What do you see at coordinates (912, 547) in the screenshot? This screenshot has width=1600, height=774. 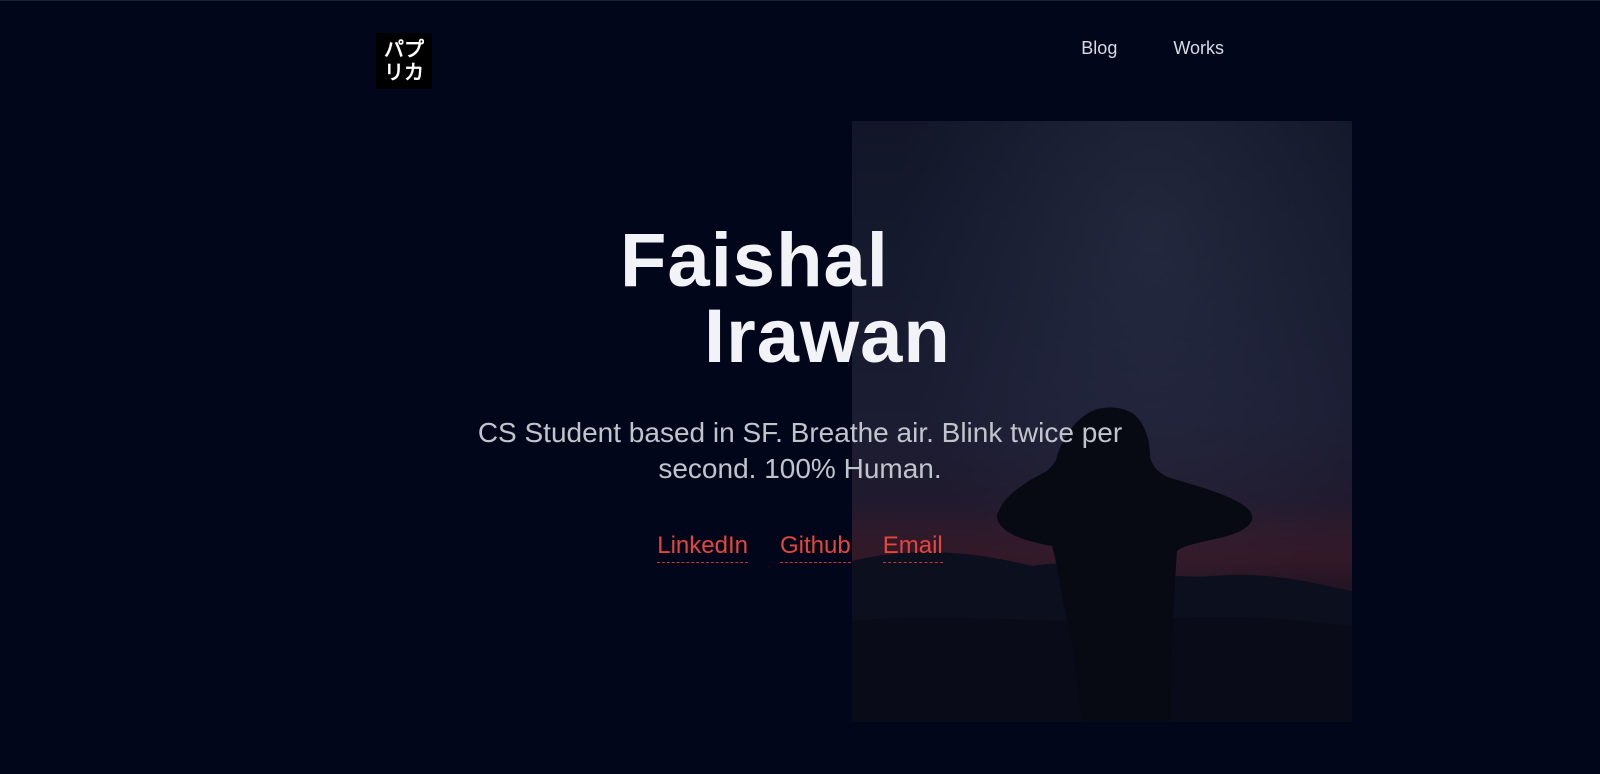 I see `link-email: Email` at bounding box center [912, 547].